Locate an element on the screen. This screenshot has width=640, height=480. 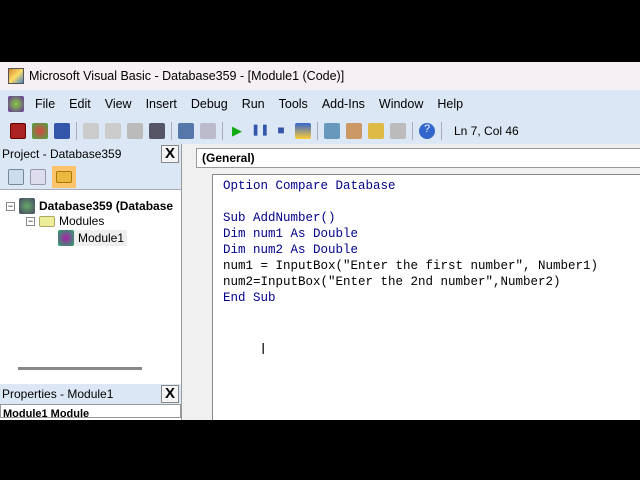
view-object-icon is located at coordinates (38, 176).